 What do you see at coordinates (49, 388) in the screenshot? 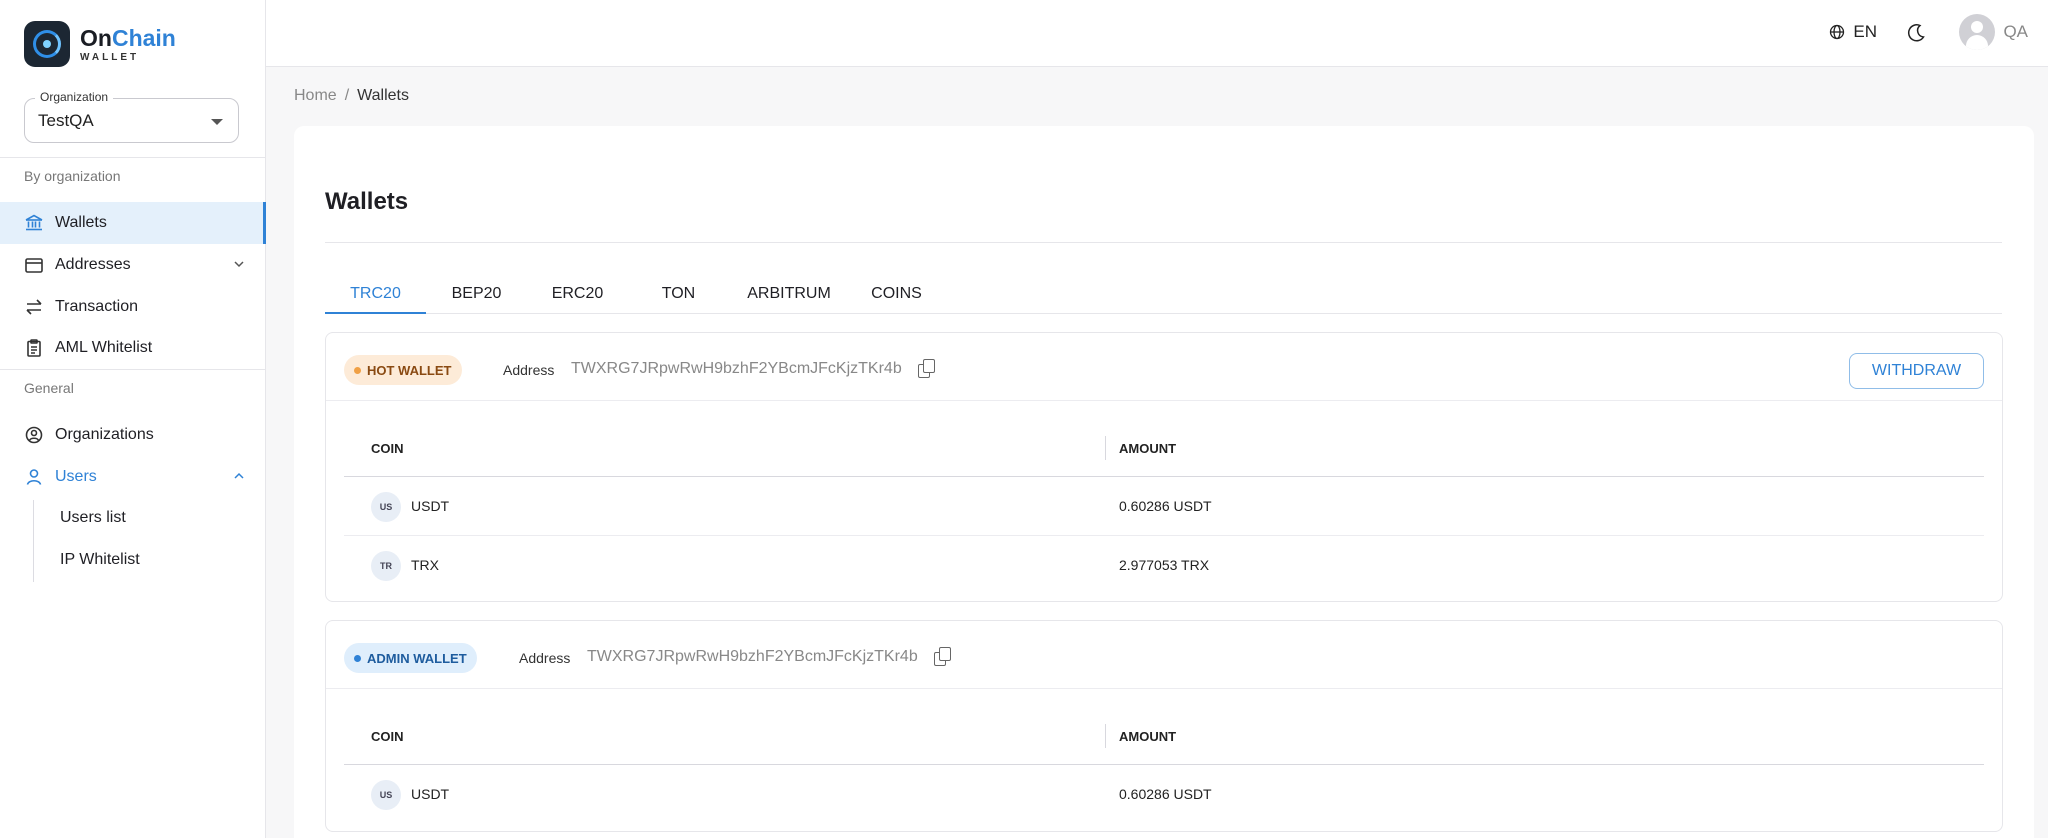
I see `section-label-general: General` at bounding box center [49, 388].